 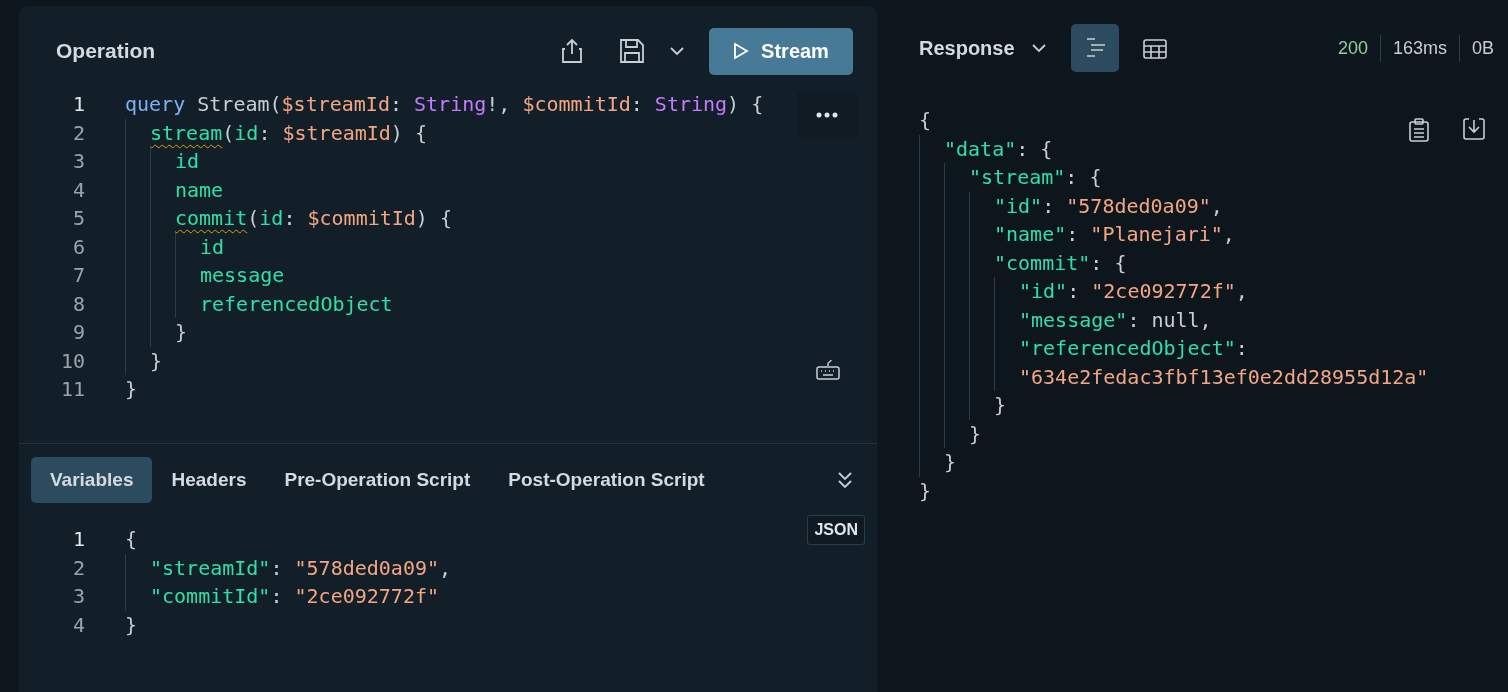 I want to click on response-time: 163ms, so click(x=1419, y=48).